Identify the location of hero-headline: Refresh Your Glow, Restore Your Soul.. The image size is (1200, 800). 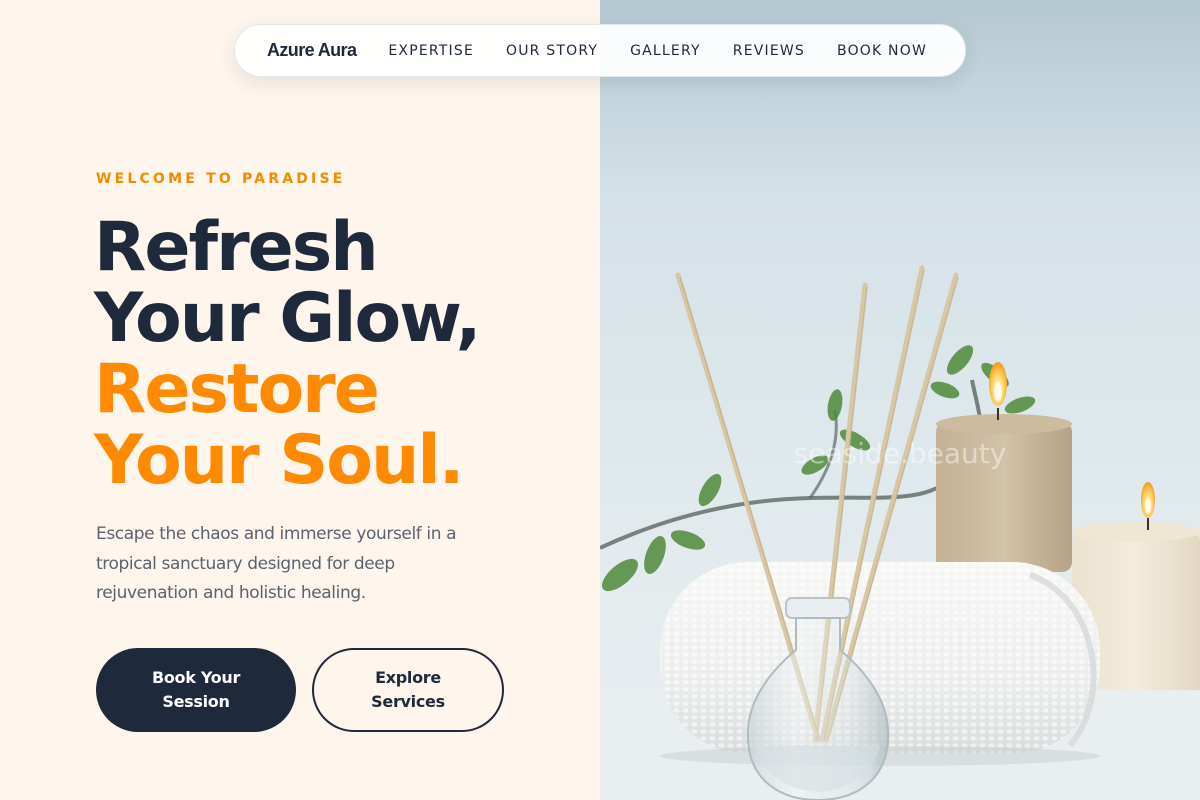
(287, 354).